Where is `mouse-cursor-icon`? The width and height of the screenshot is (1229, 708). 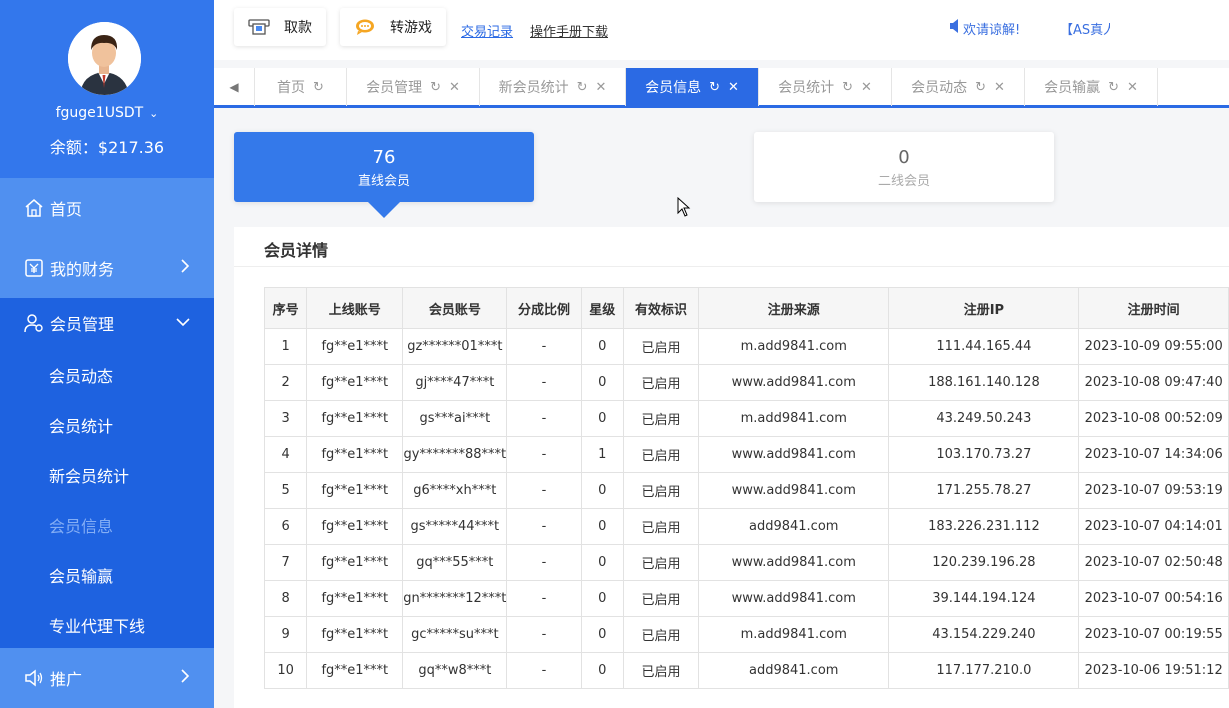
mouse-cursor-icon is located at coordinates (684, 207).